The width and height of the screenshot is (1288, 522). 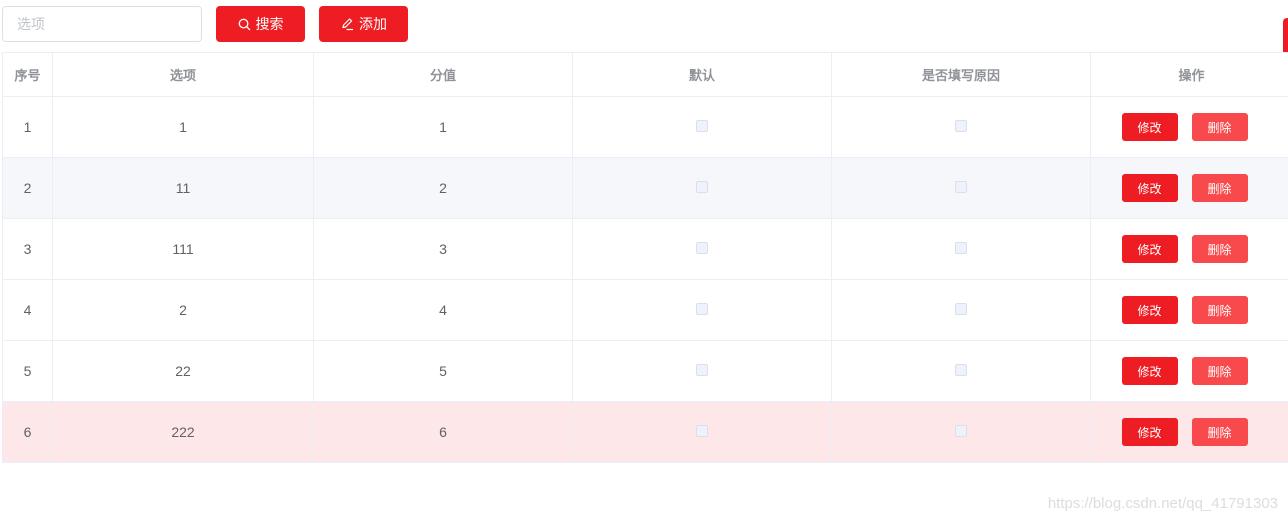 I want to click on cell-index: 1, so click(x=27, y=127).